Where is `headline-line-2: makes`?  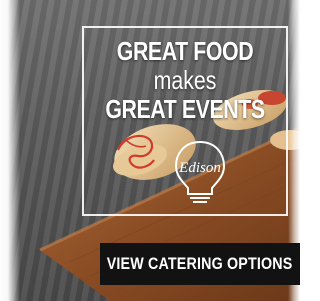 headline-line-2: makes is located at coordinates (185, 80).